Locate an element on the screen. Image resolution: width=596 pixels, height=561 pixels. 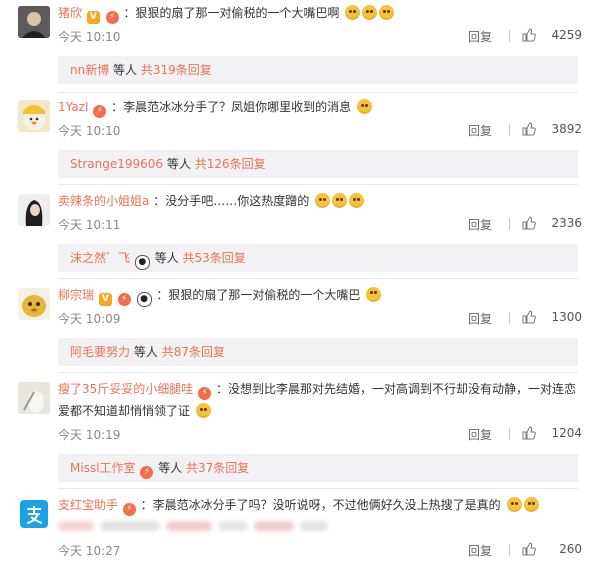
user-name: 卖辣条的小姐姐a is located at coordinates (103, 201).